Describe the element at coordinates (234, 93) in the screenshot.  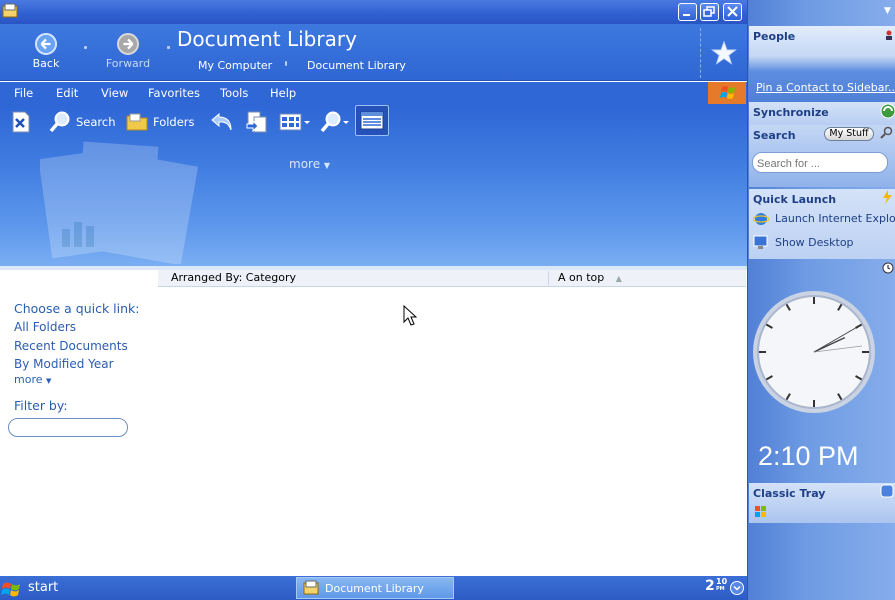
I see `menu-tools: Tools` at that location.